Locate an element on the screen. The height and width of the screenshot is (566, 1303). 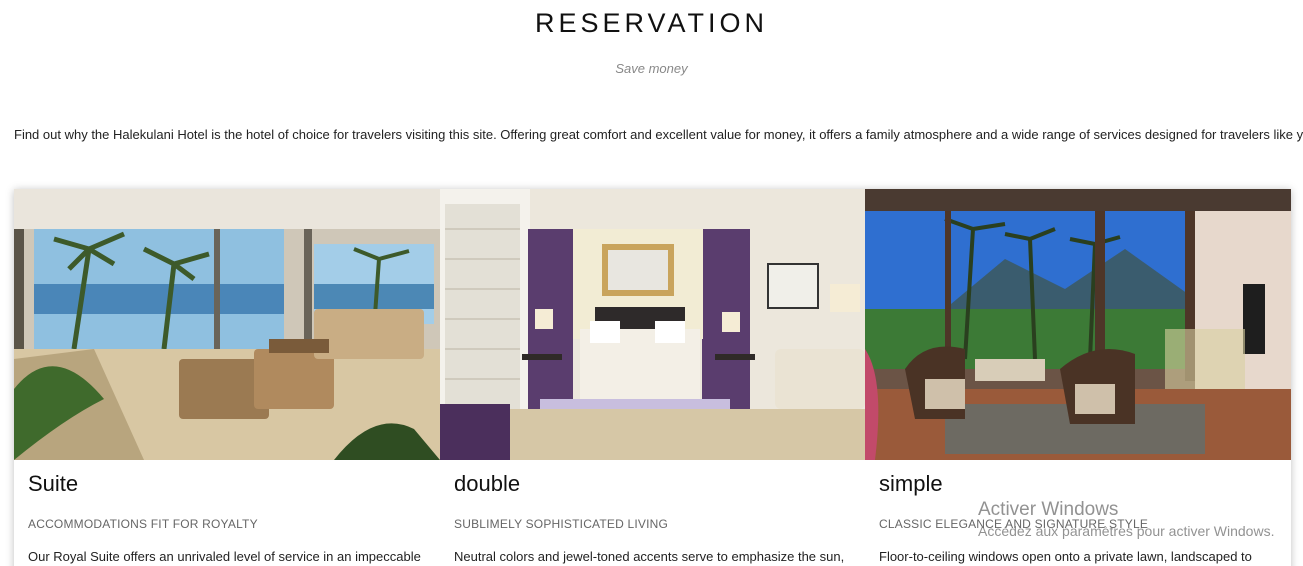
room-title: double is located at coordinates (487, 484).